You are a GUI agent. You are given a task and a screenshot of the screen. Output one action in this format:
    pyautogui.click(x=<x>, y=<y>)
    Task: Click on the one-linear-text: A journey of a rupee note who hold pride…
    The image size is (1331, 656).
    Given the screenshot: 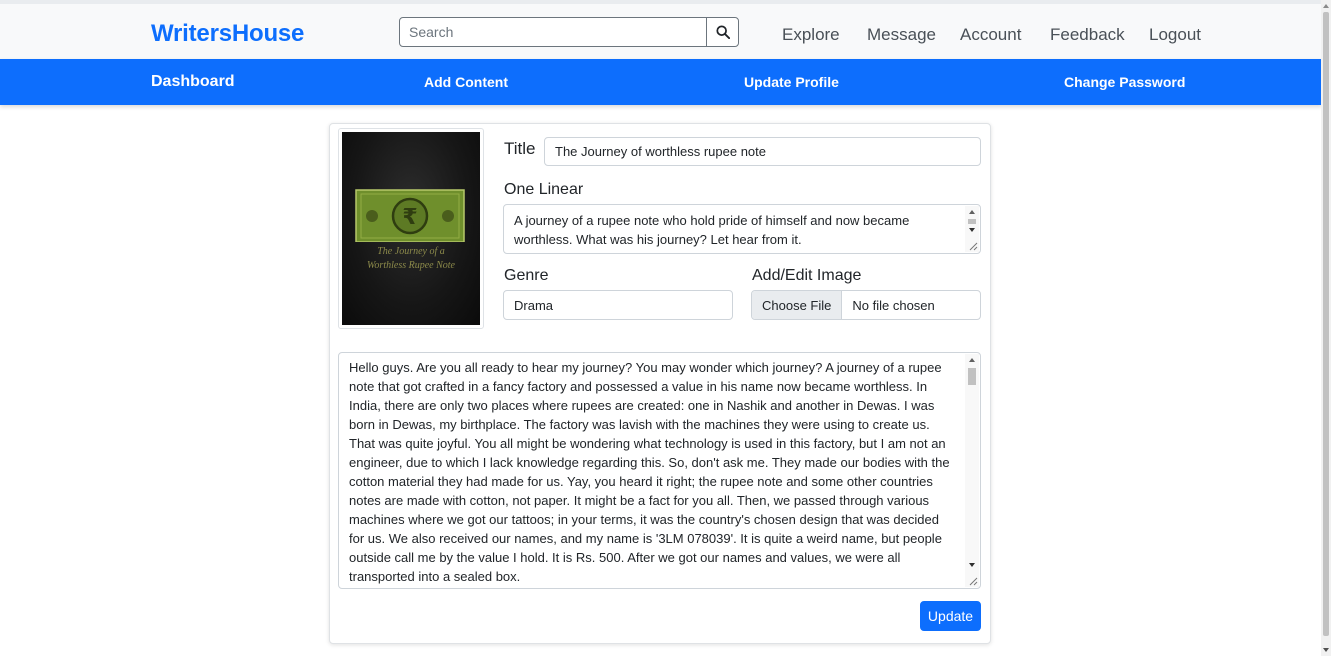 What is the action you would take?
    pyautogui.click(x=712, y=230)
    